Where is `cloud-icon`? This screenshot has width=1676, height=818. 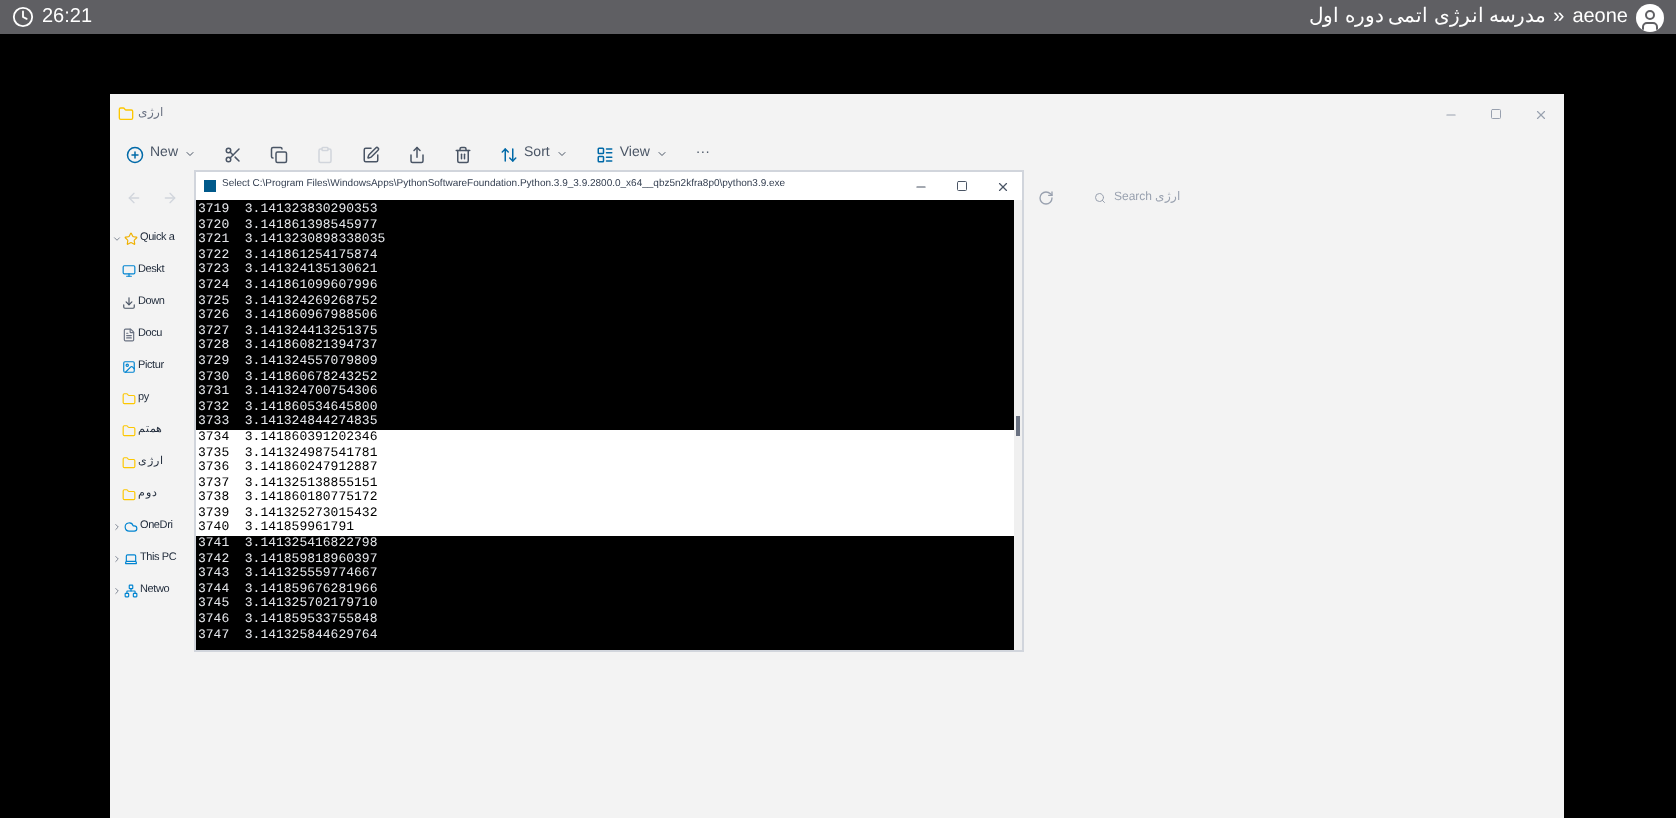 cloud-icon is located at coordinates (131, 526).